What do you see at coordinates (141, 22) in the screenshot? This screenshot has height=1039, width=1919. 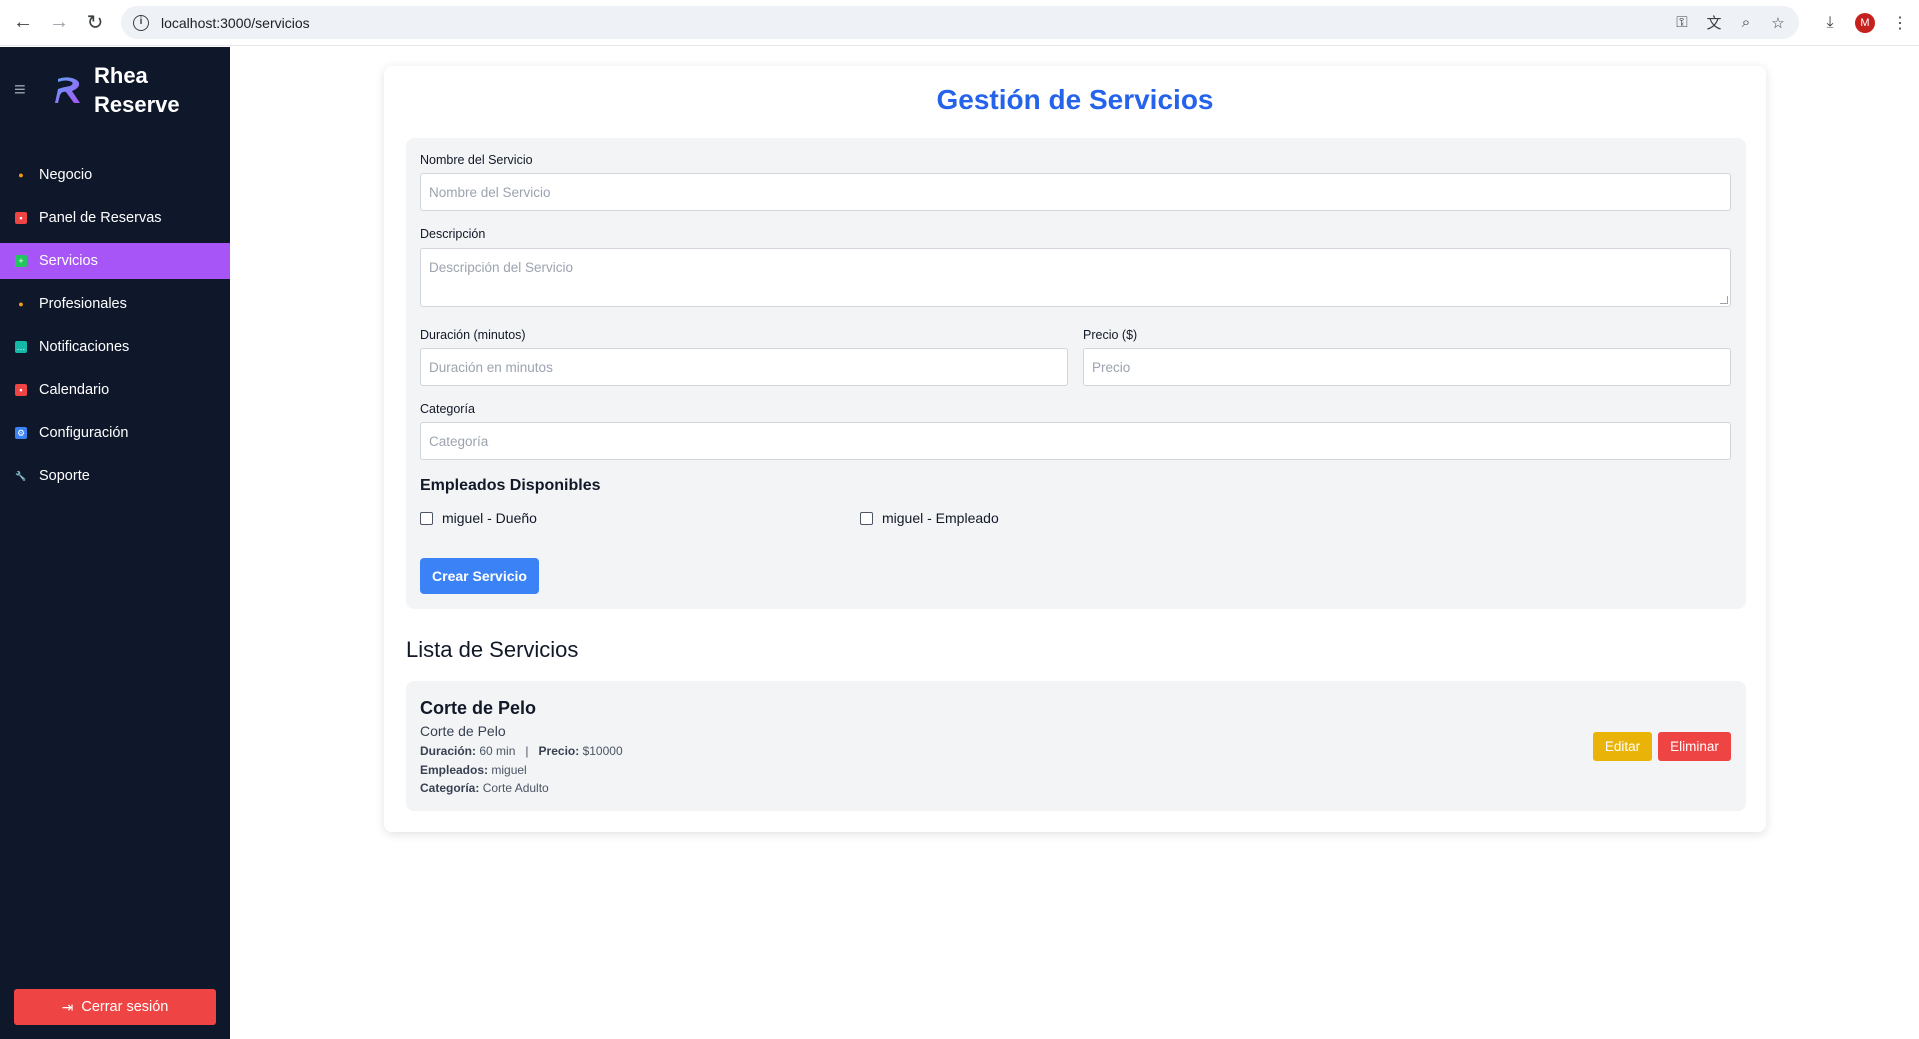 I see `site-info-icon: i` at bounding box center [141, 22].